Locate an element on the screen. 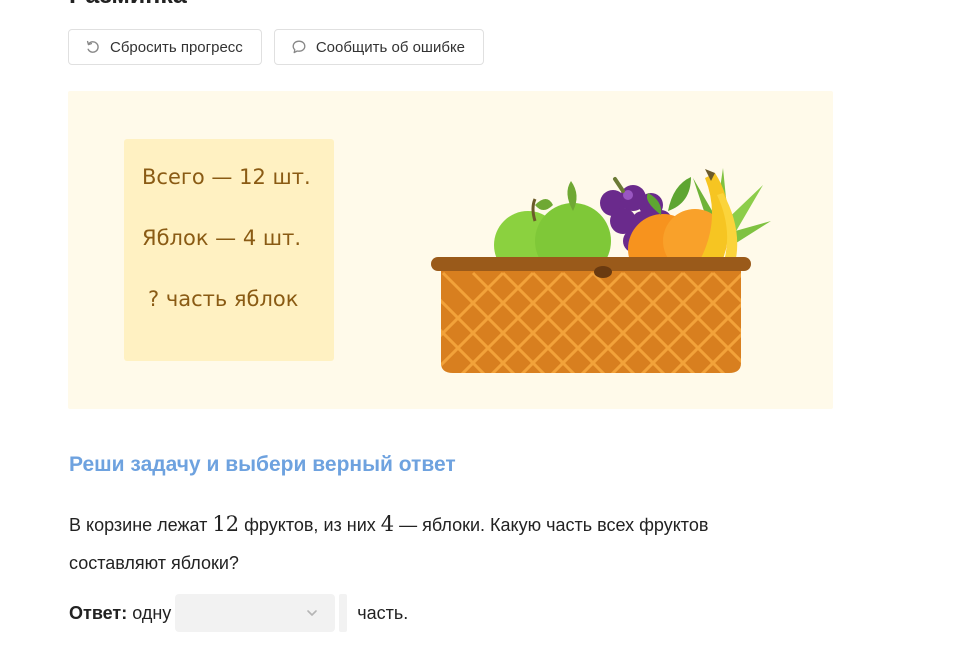 The height and width of the screenshot is (652, 978). answer-label: Ответ: is located at coordinates (98, 612).